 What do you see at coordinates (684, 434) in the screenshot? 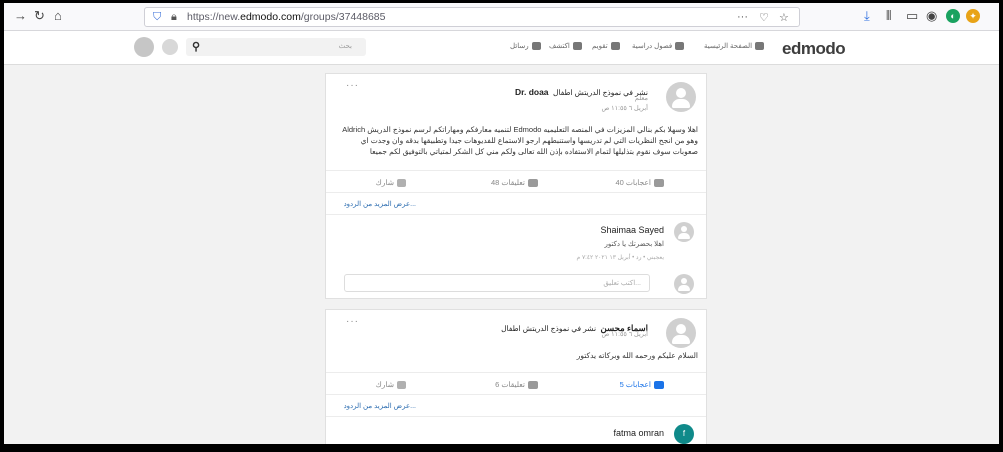
I see `commenter-avatar: f` at bounding box center [684, 434].